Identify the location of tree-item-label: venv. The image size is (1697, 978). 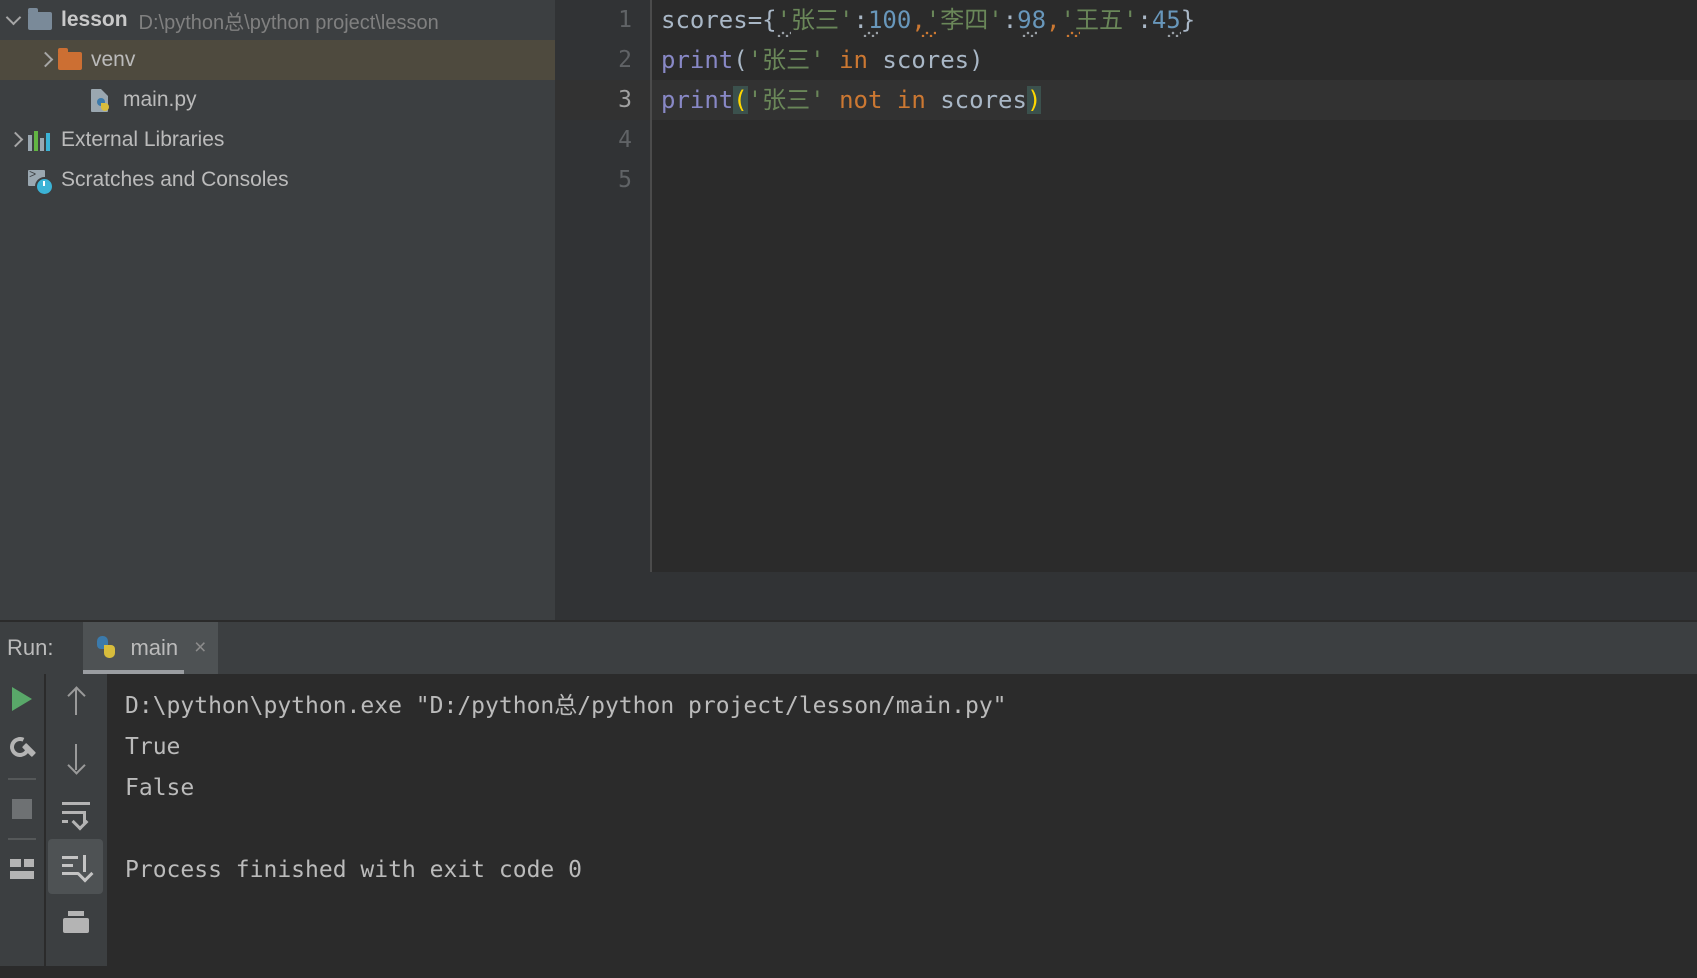
(113, 59).